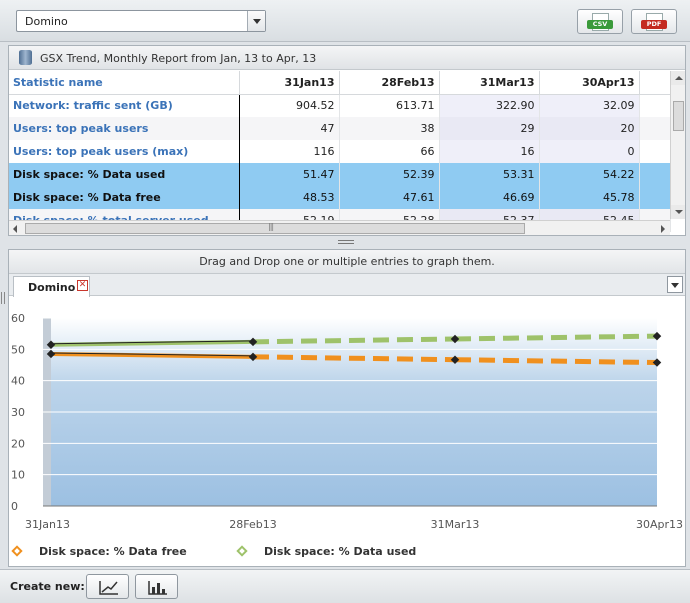 This screenshot has height=603, width=690. Describe the element at coordinates (389, 105) in the screenshot. I see `value-cell: 613.71` at that location.